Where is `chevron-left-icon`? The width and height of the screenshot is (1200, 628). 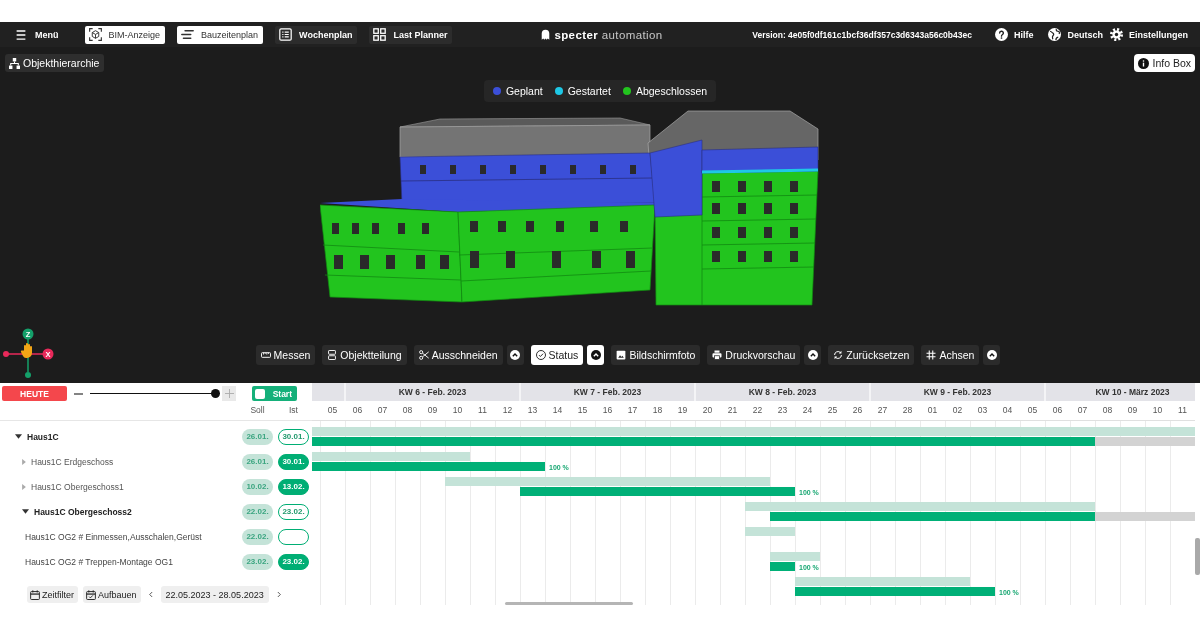 chevron-left-icon is located at coordinates (150, 594).